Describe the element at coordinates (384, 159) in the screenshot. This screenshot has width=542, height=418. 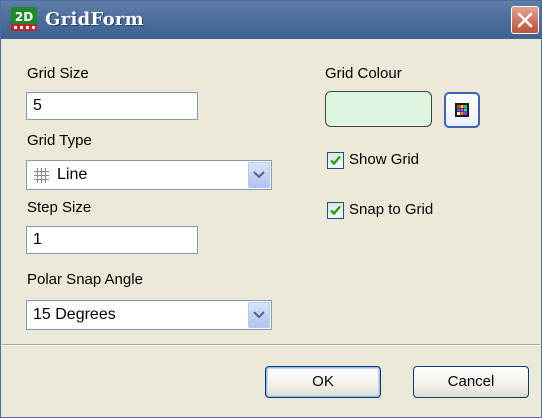
I see `show-grid-label: Show Grid` at that location.